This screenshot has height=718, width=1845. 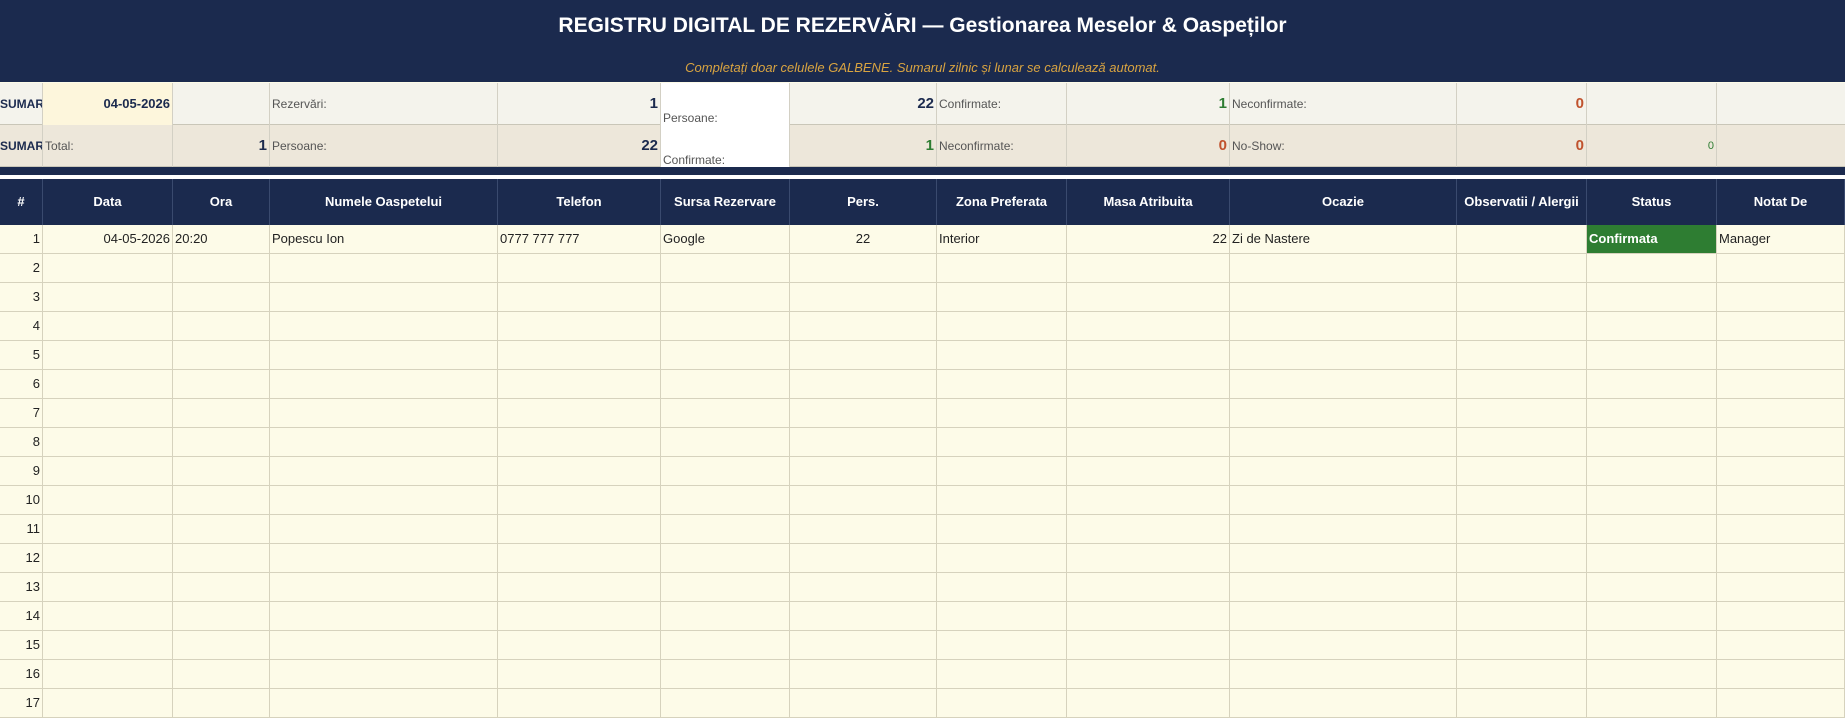 What do you see at coordinates (1002, 202) in the screenshot?
I see `column-header-zona: Zona Preferata` at bounding box center [1002, 202].